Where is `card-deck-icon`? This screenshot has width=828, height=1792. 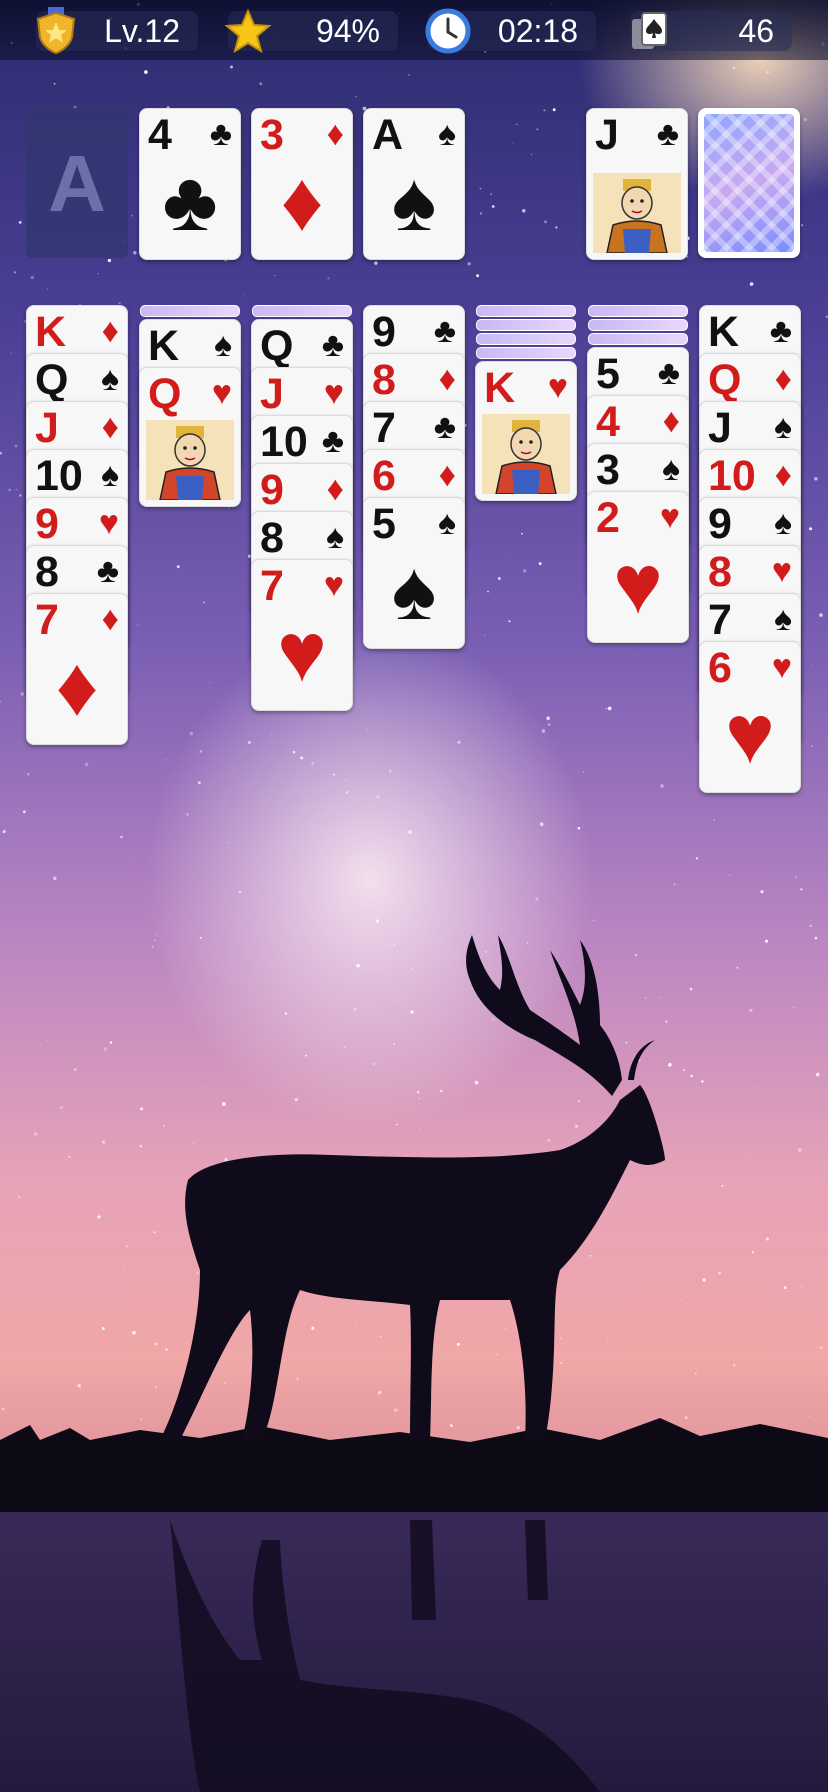
card-deck-icon is located at coordinates (649, 30).